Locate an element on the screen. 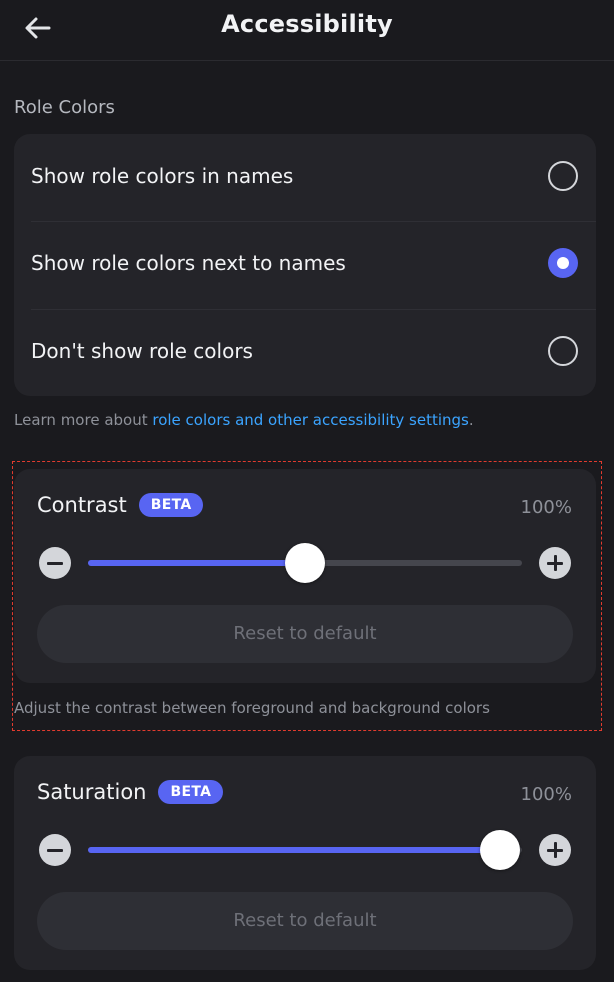 This screenshot has width=614, height=982. section-label-role-colors: Role Colors is located at coordinates (64, 107).